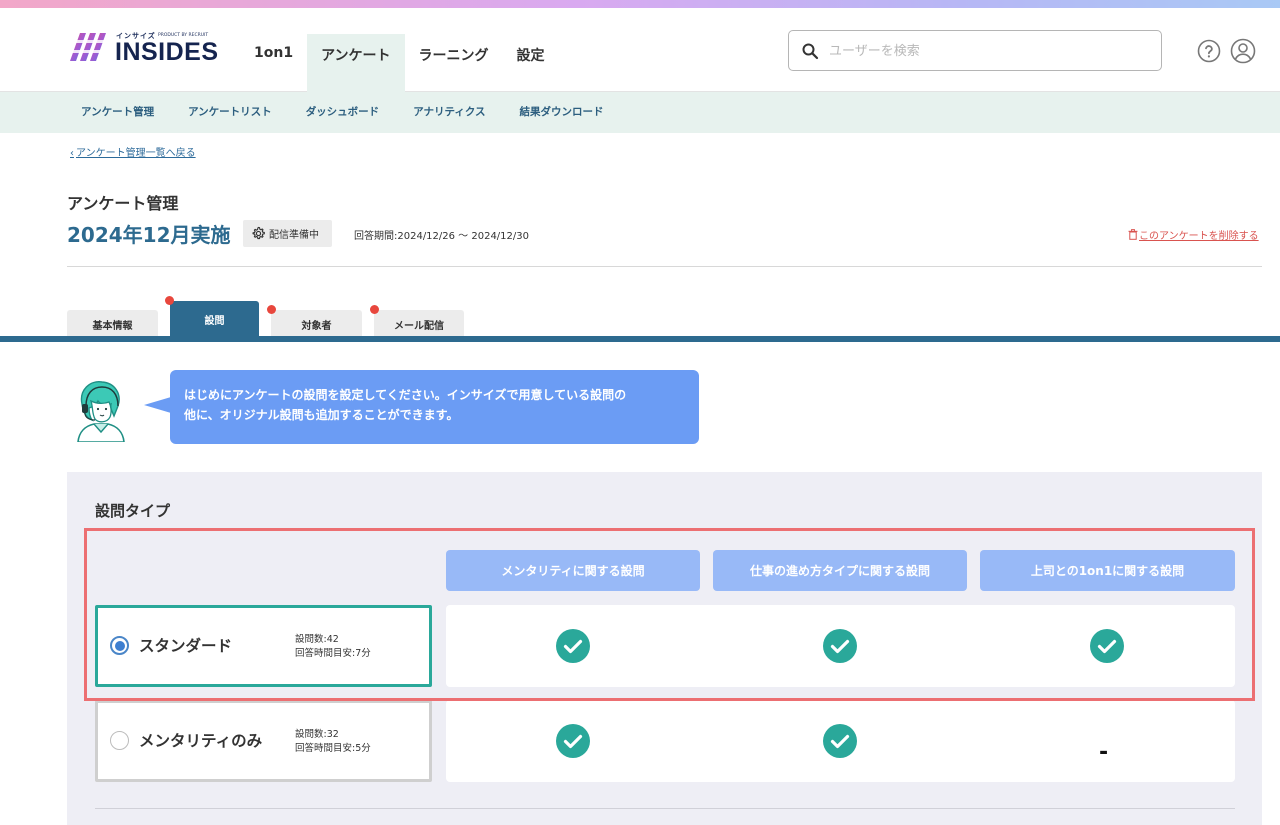 The height and width of the screenshot is (825, 1280). Describe the element at coordinates (133, 511) in the screenshot. I see `question-type-title: 設問タイプ` at that location.